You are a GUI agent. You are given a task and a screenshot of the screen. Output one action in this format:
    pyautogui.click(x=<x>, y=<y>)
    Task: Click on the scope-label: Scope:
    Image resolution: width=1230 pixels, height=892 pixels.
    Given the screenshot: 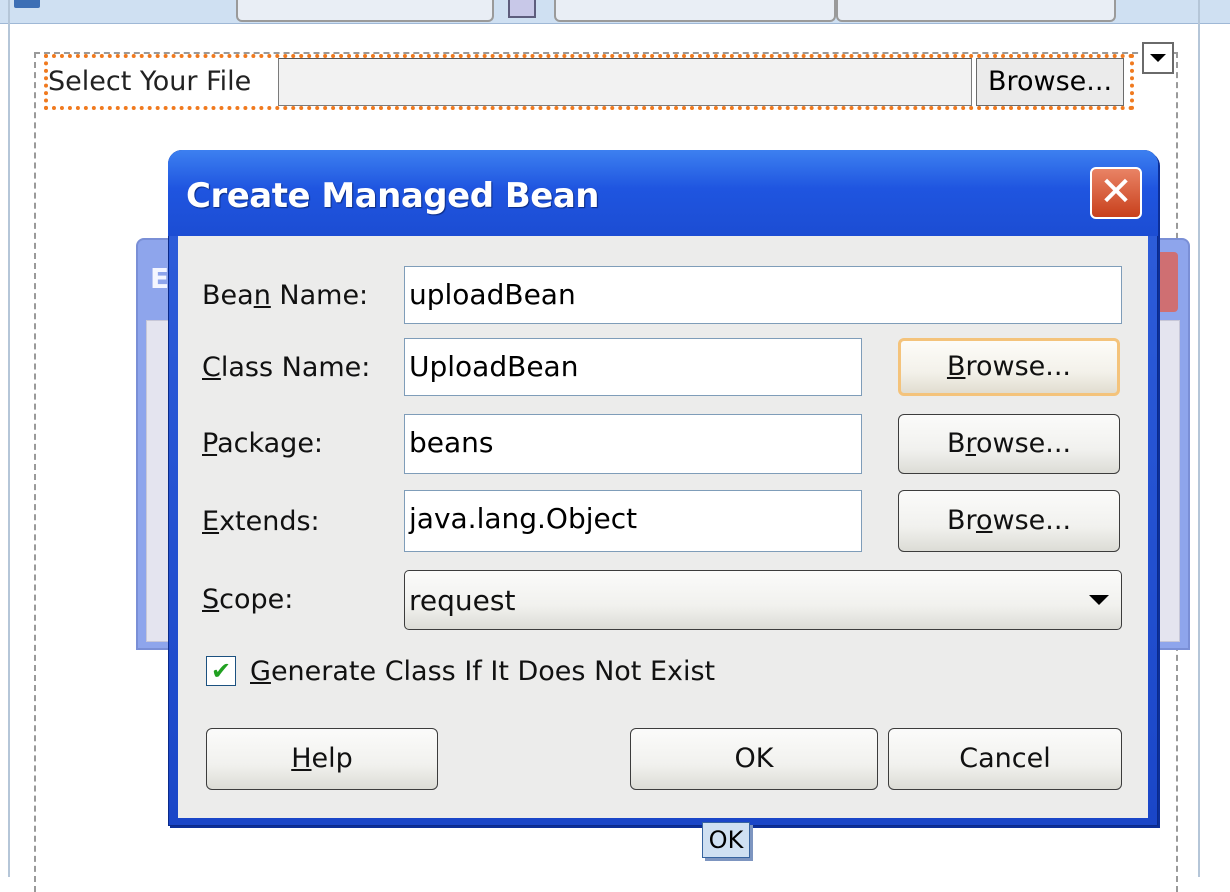 What is the action you would take?
    pyautogui.click(x=248, y=599)
    